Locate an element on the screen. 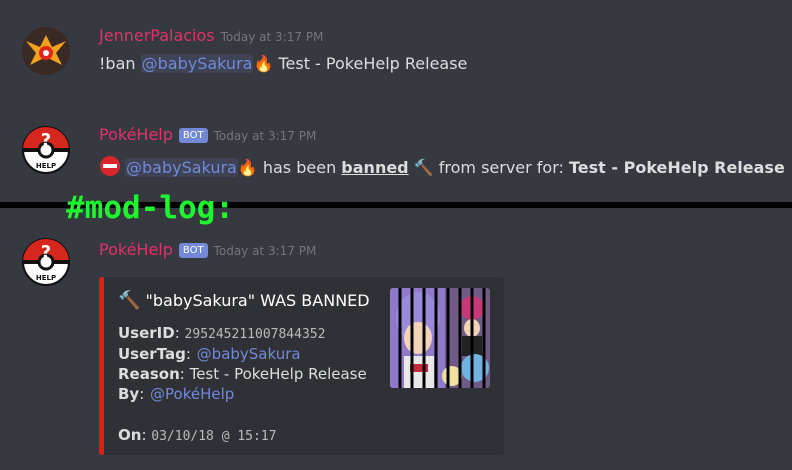 The width and height of the screenshot is (792, 470). bot-mention: @PokéHelp is located at coordinates (192, 394).